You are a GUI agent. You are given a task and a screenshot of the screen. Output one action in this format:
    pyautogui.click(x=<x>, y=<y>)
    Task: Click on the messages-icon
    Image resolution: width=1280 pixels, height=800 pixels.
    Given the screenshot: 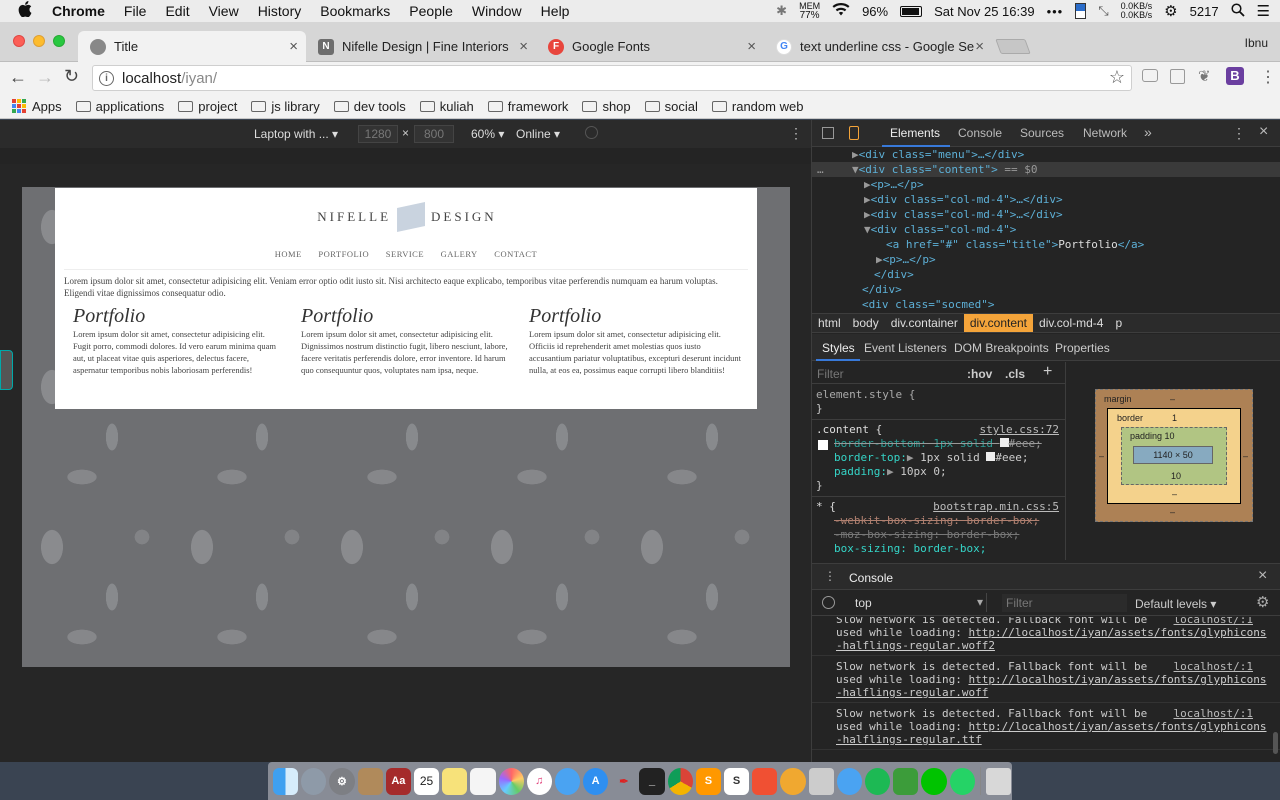 What is the action you would take?
    pyautogui.click(x=567, y=781)
    